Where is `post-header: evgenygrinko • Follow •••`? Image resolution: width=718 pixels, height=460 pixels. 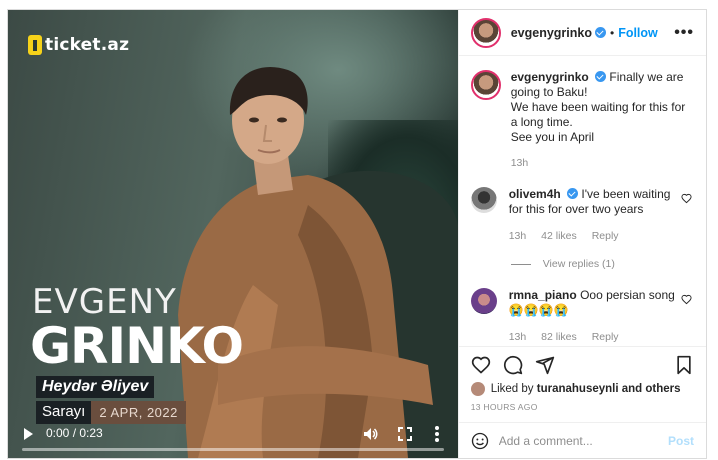 post-header: evgenygrinko • Follow ••• is located at coordinates (582, 33).